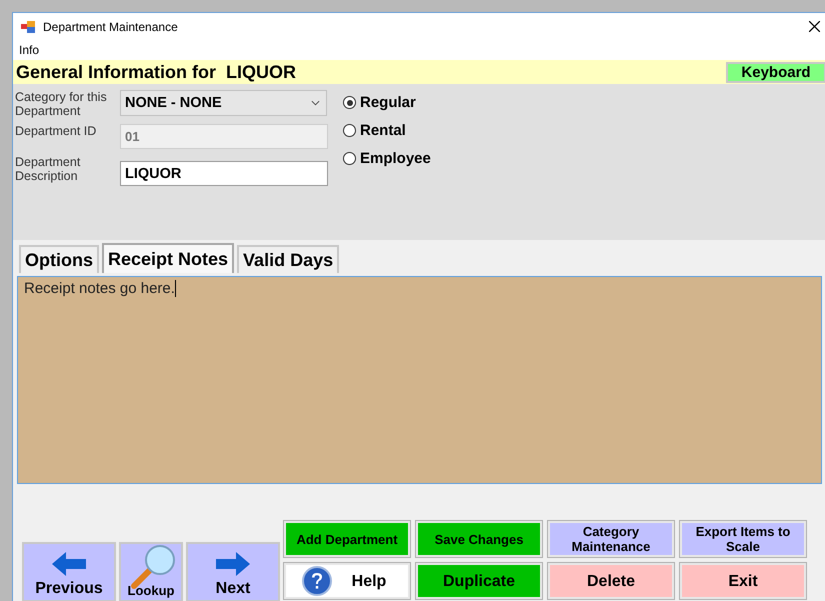 This screenshot has width=825, height=601. Describe the element at coordinates (48, 169) in the screenshot. I see `field-label: Department Description` at that location.